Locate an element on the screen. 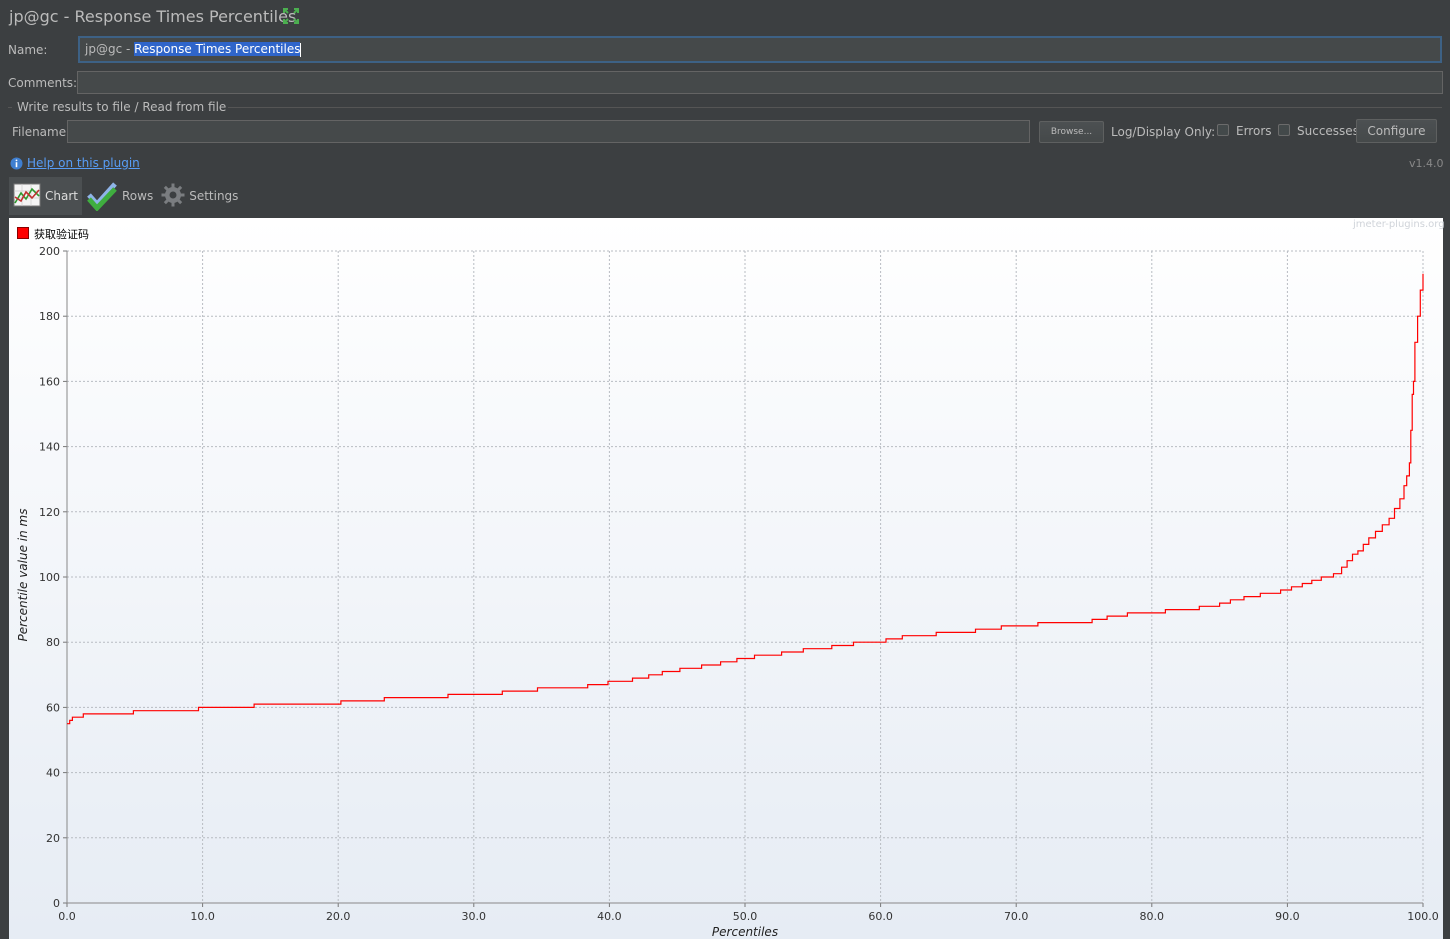  x-tick-label: 20.0 is located at coordinates (338, 916).